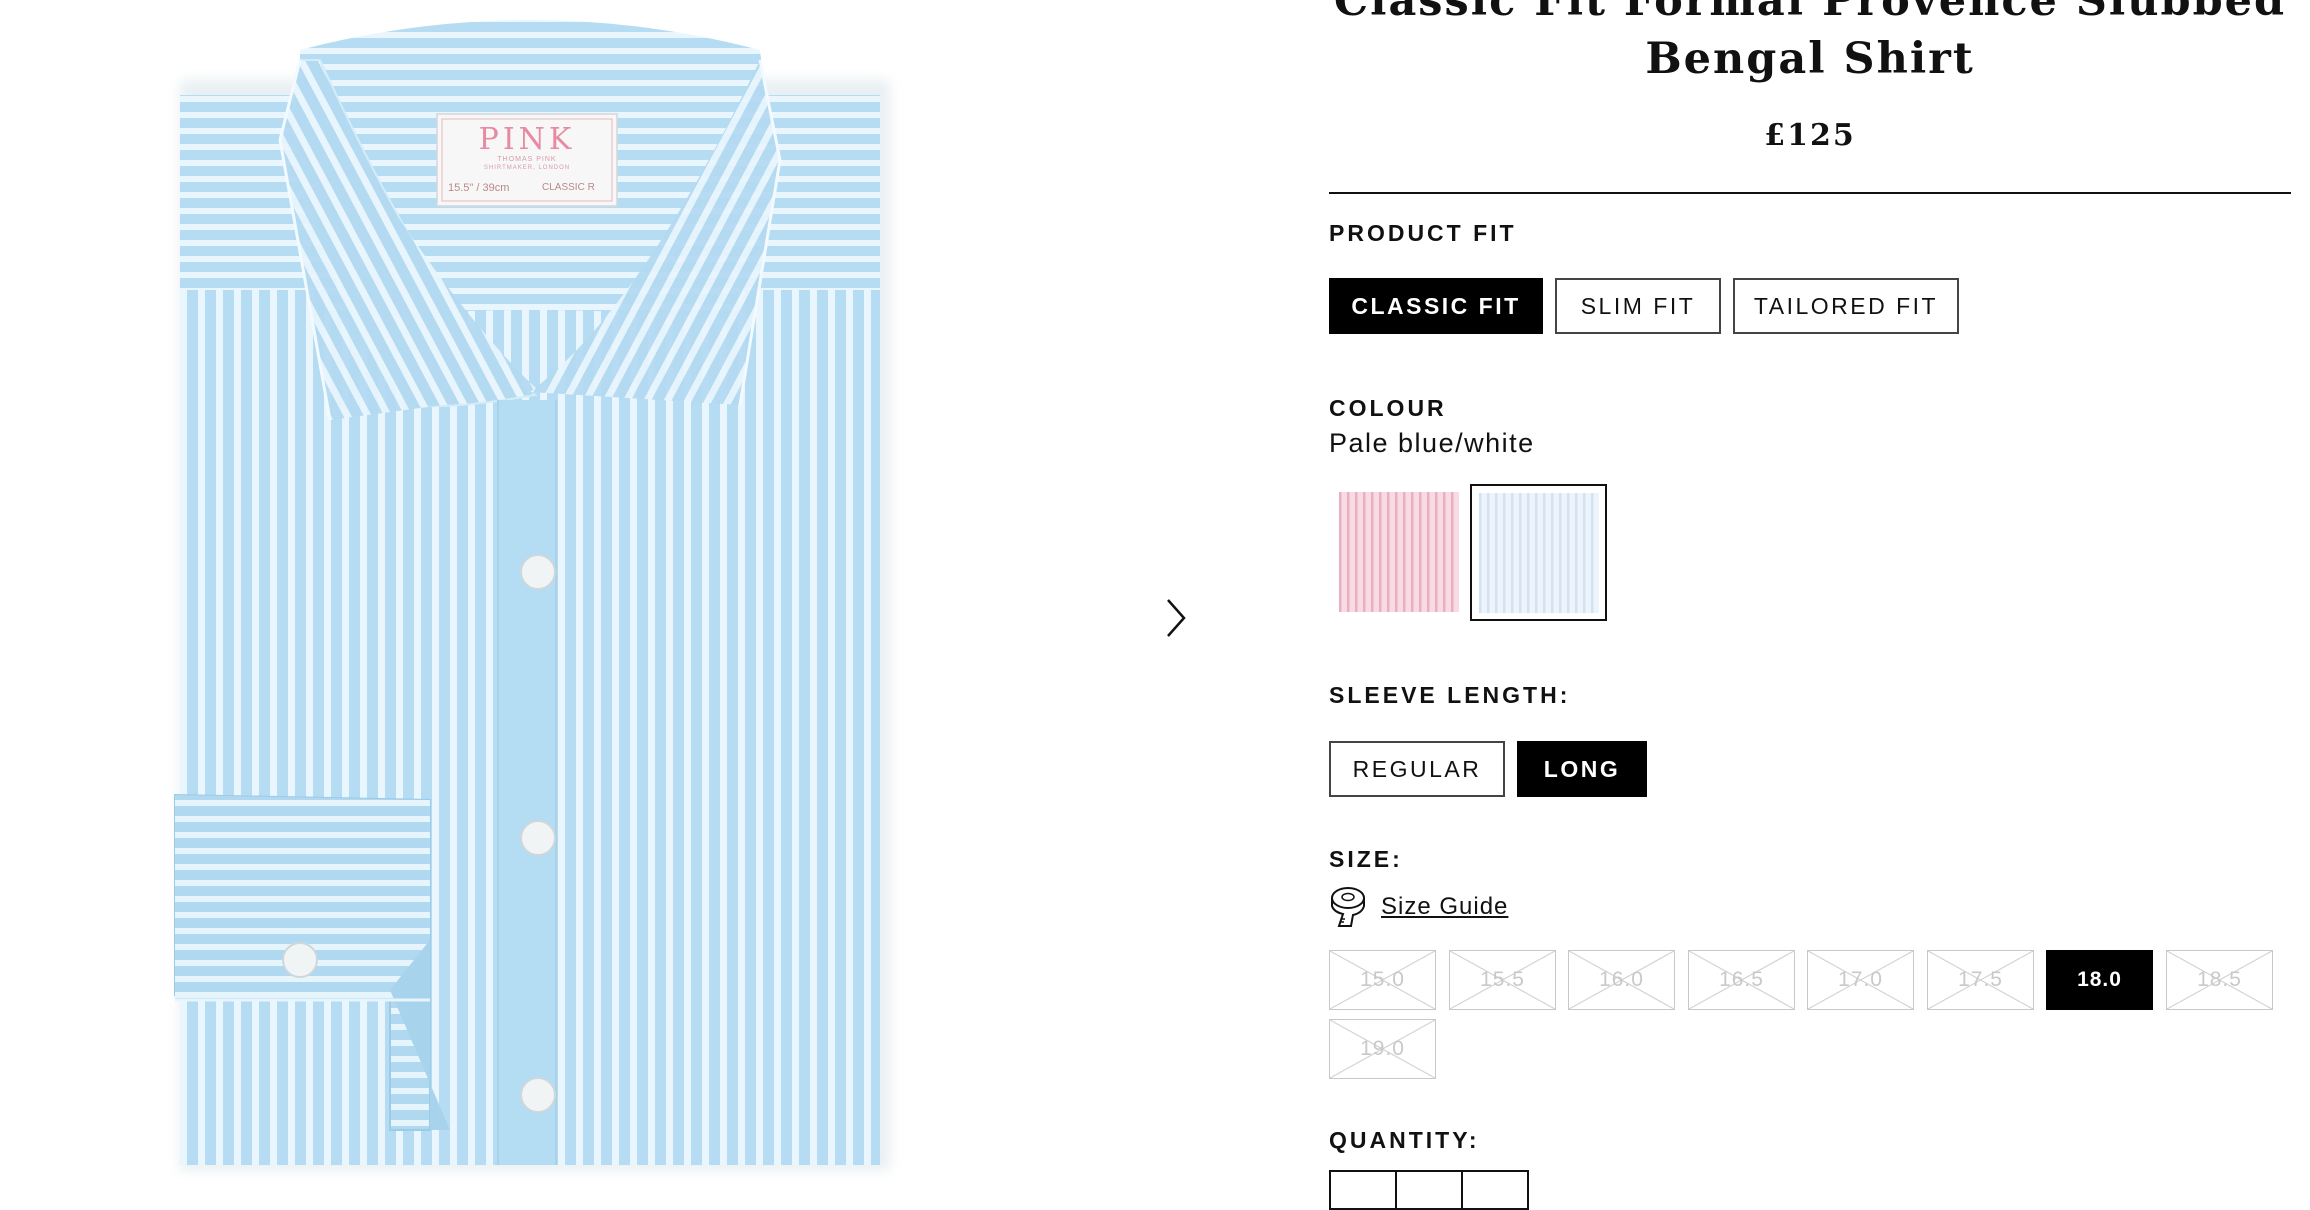 This screenshot has width=2310, height=1210. Describe the element at coordinates (1423, 233) in the screenshot. I see `product-fit-label: PRODUCT FIT` at that location.